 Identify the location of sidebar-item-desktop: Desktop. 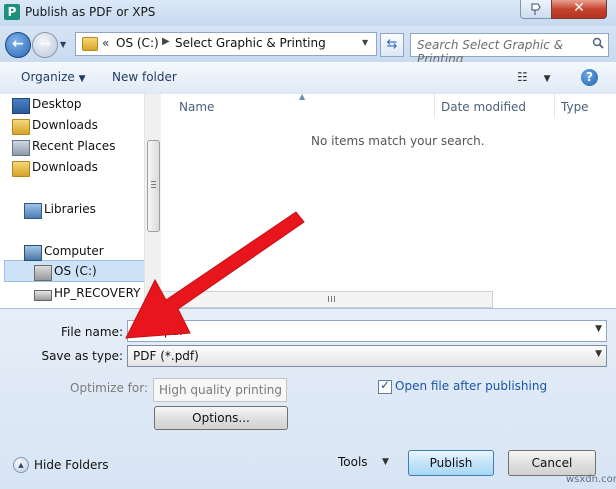
(47, 106).